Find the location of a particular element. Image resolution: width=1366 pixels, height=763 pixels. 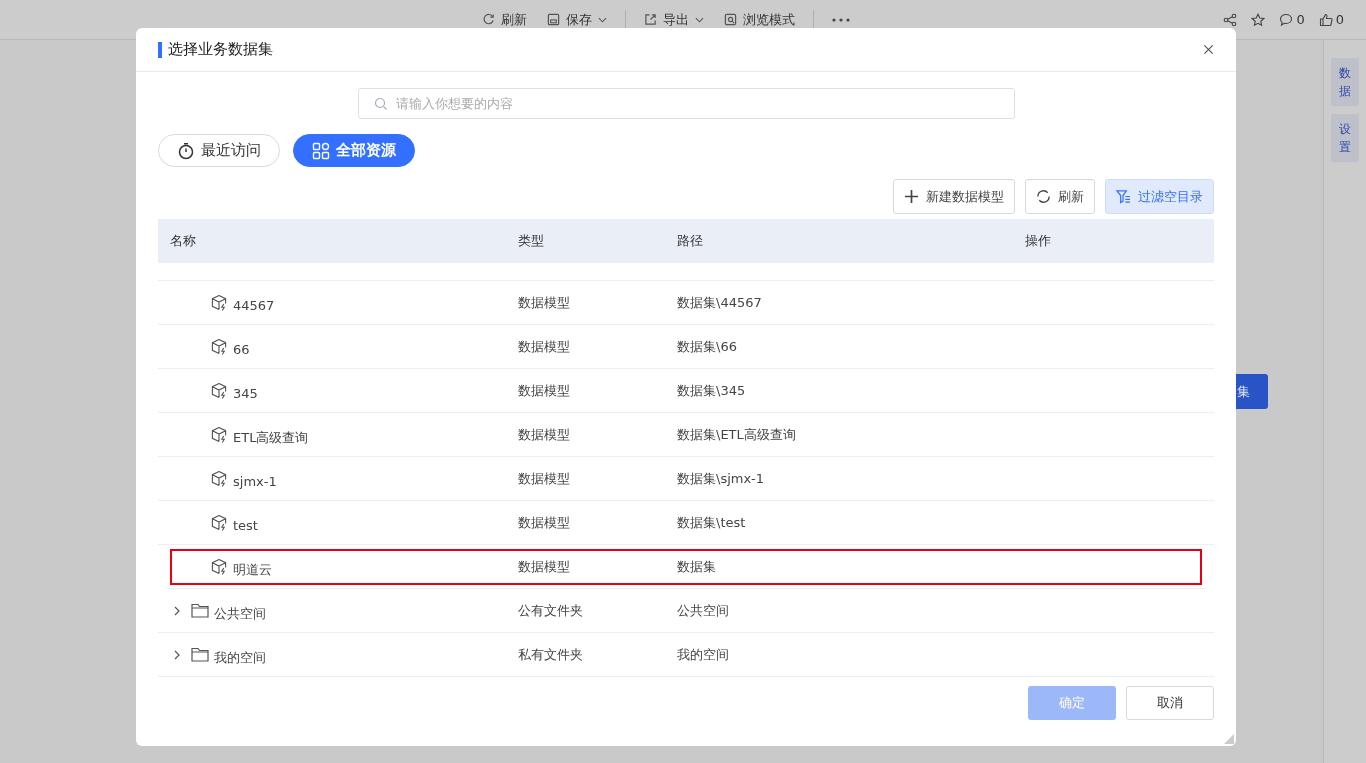

toolbar-button: 导出 is located at coordinates (674, 19).